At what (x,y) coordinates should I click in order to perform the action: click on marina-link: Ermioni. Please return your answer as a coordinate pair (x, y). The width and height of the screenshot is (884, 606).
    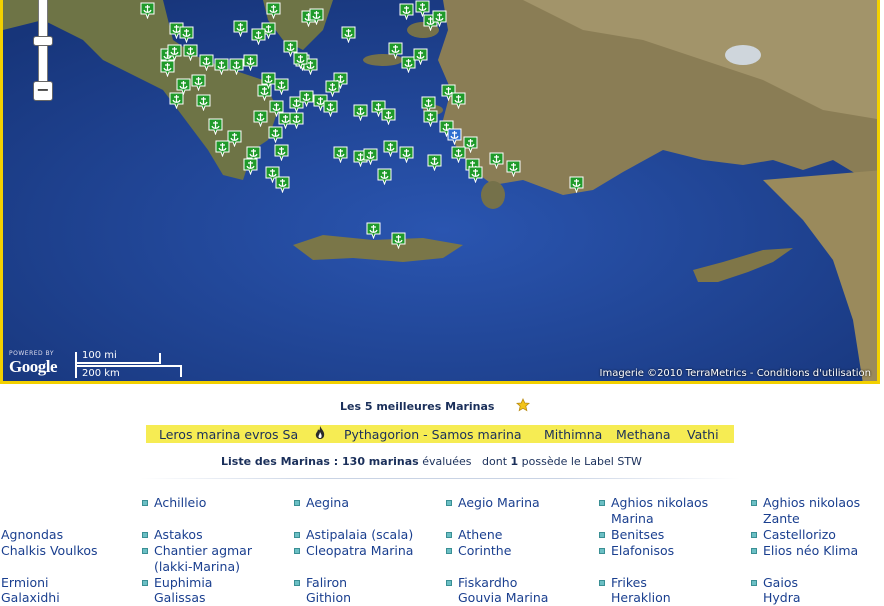
    Looking at the image, I should click on (25, 583).